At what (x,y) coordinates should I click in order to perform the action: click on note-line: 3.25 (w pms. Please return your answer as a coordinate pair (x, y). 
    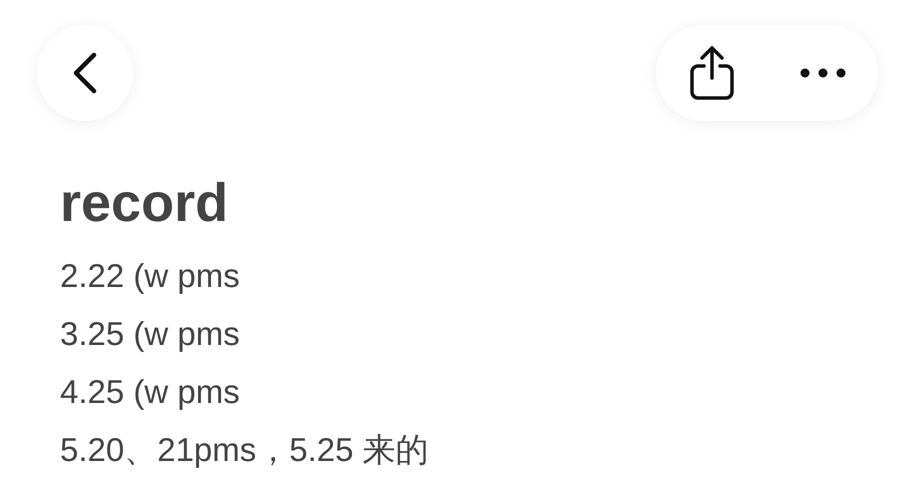
    Looking at the image, I should click on (150, 334).